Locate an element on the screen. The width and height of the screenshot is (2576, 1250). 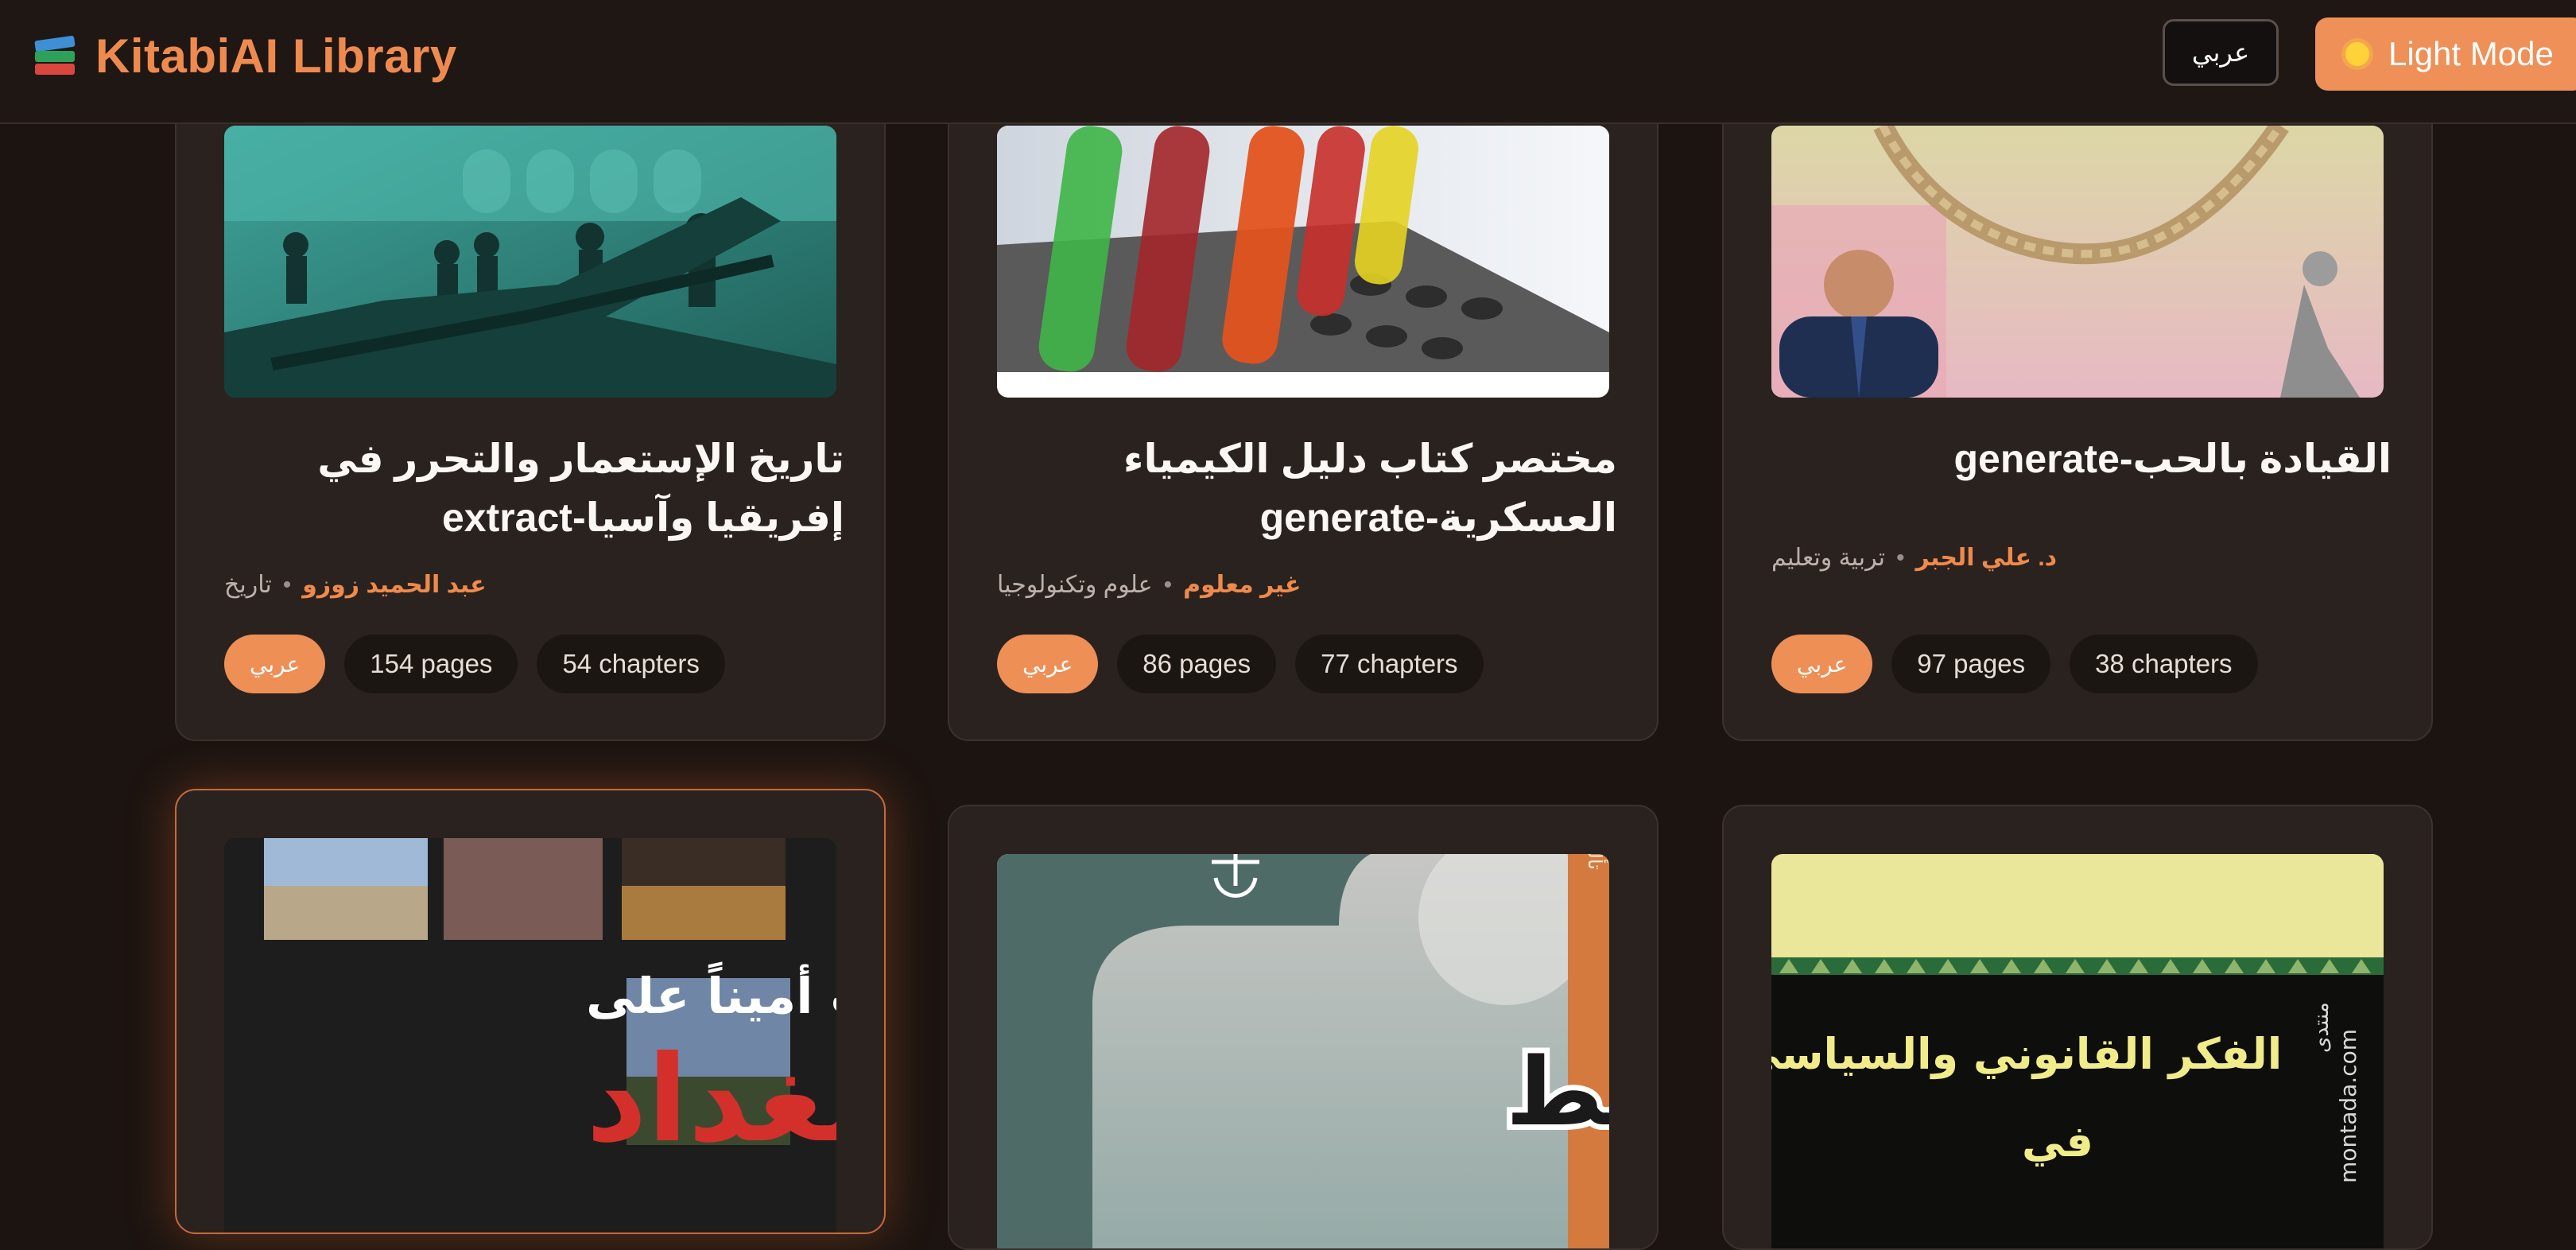
cover-text: تأليف دكتور/ابراهيم قسم السيد العبيد is located at coordinates (1596, 862).